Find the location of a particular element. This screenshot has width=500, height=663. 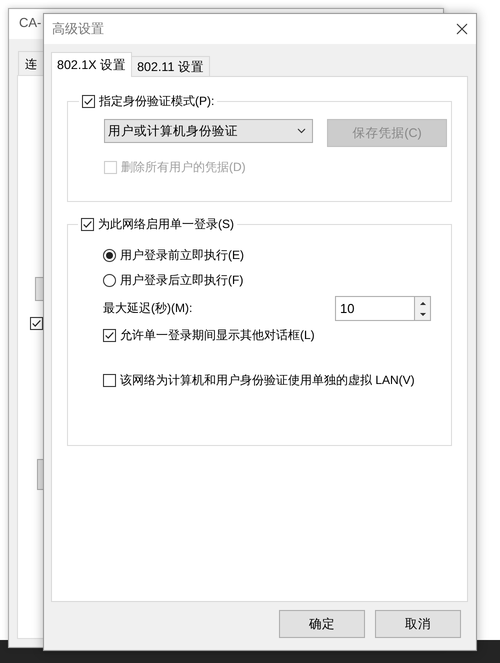

number-field: 10 is located at coordinates (374, 308).